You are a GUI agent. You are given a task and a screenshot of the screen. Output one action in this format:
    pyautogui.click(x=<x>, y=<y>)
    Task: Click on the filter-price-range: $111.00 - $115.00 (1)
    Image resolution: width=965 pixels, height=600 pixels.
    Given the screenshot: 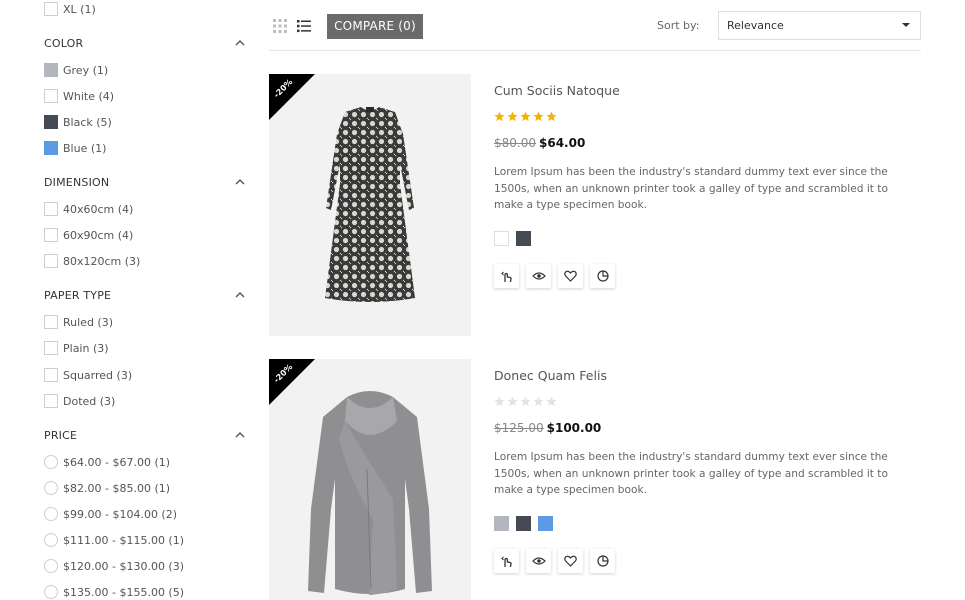 What is the action you would take?
    pyautogui.click(x=114, y=540)
    